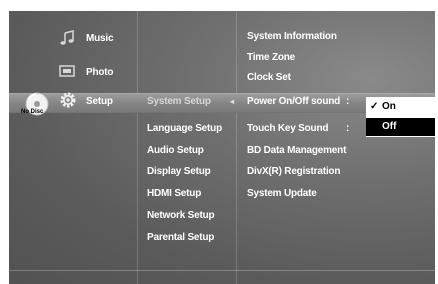 This screenshot has width=438, height=284. What do you see at coordinates (271, 58) in the screenshot?
I see `system-item-time-zone: Time Zone` at bounding box center [271, 58].